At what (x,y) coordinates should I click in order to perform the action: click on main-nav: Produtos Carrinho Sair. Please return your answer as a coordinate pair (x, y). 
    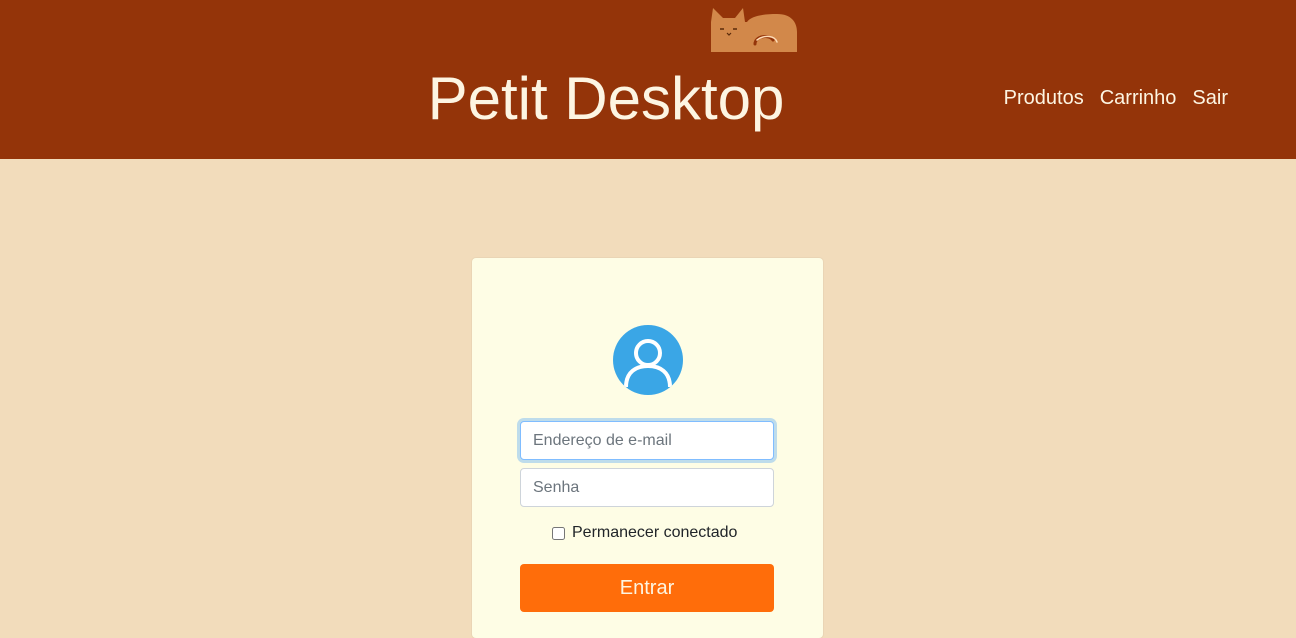
    Looking at the image, I should click on (1116, 98).